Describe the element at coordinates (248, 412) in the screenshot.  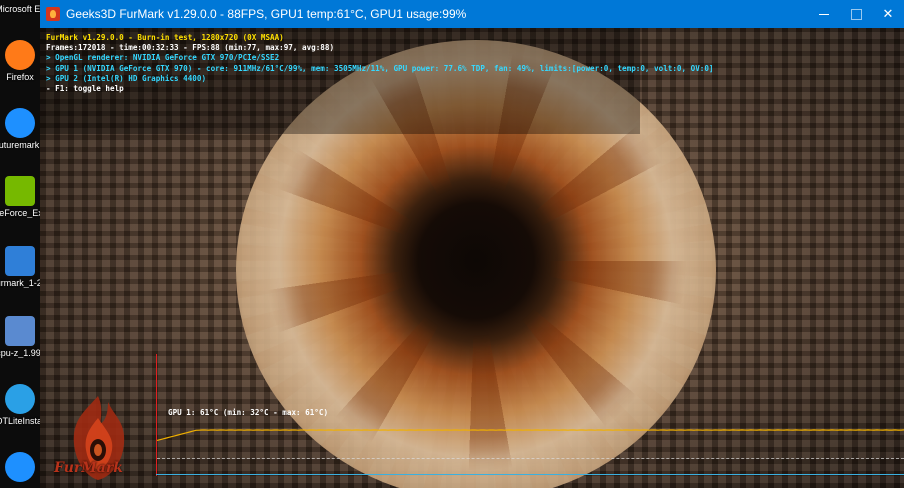
I see `graph-title: GPU 1: 61°C (min: 32°C - max: 61°C)` at that location.